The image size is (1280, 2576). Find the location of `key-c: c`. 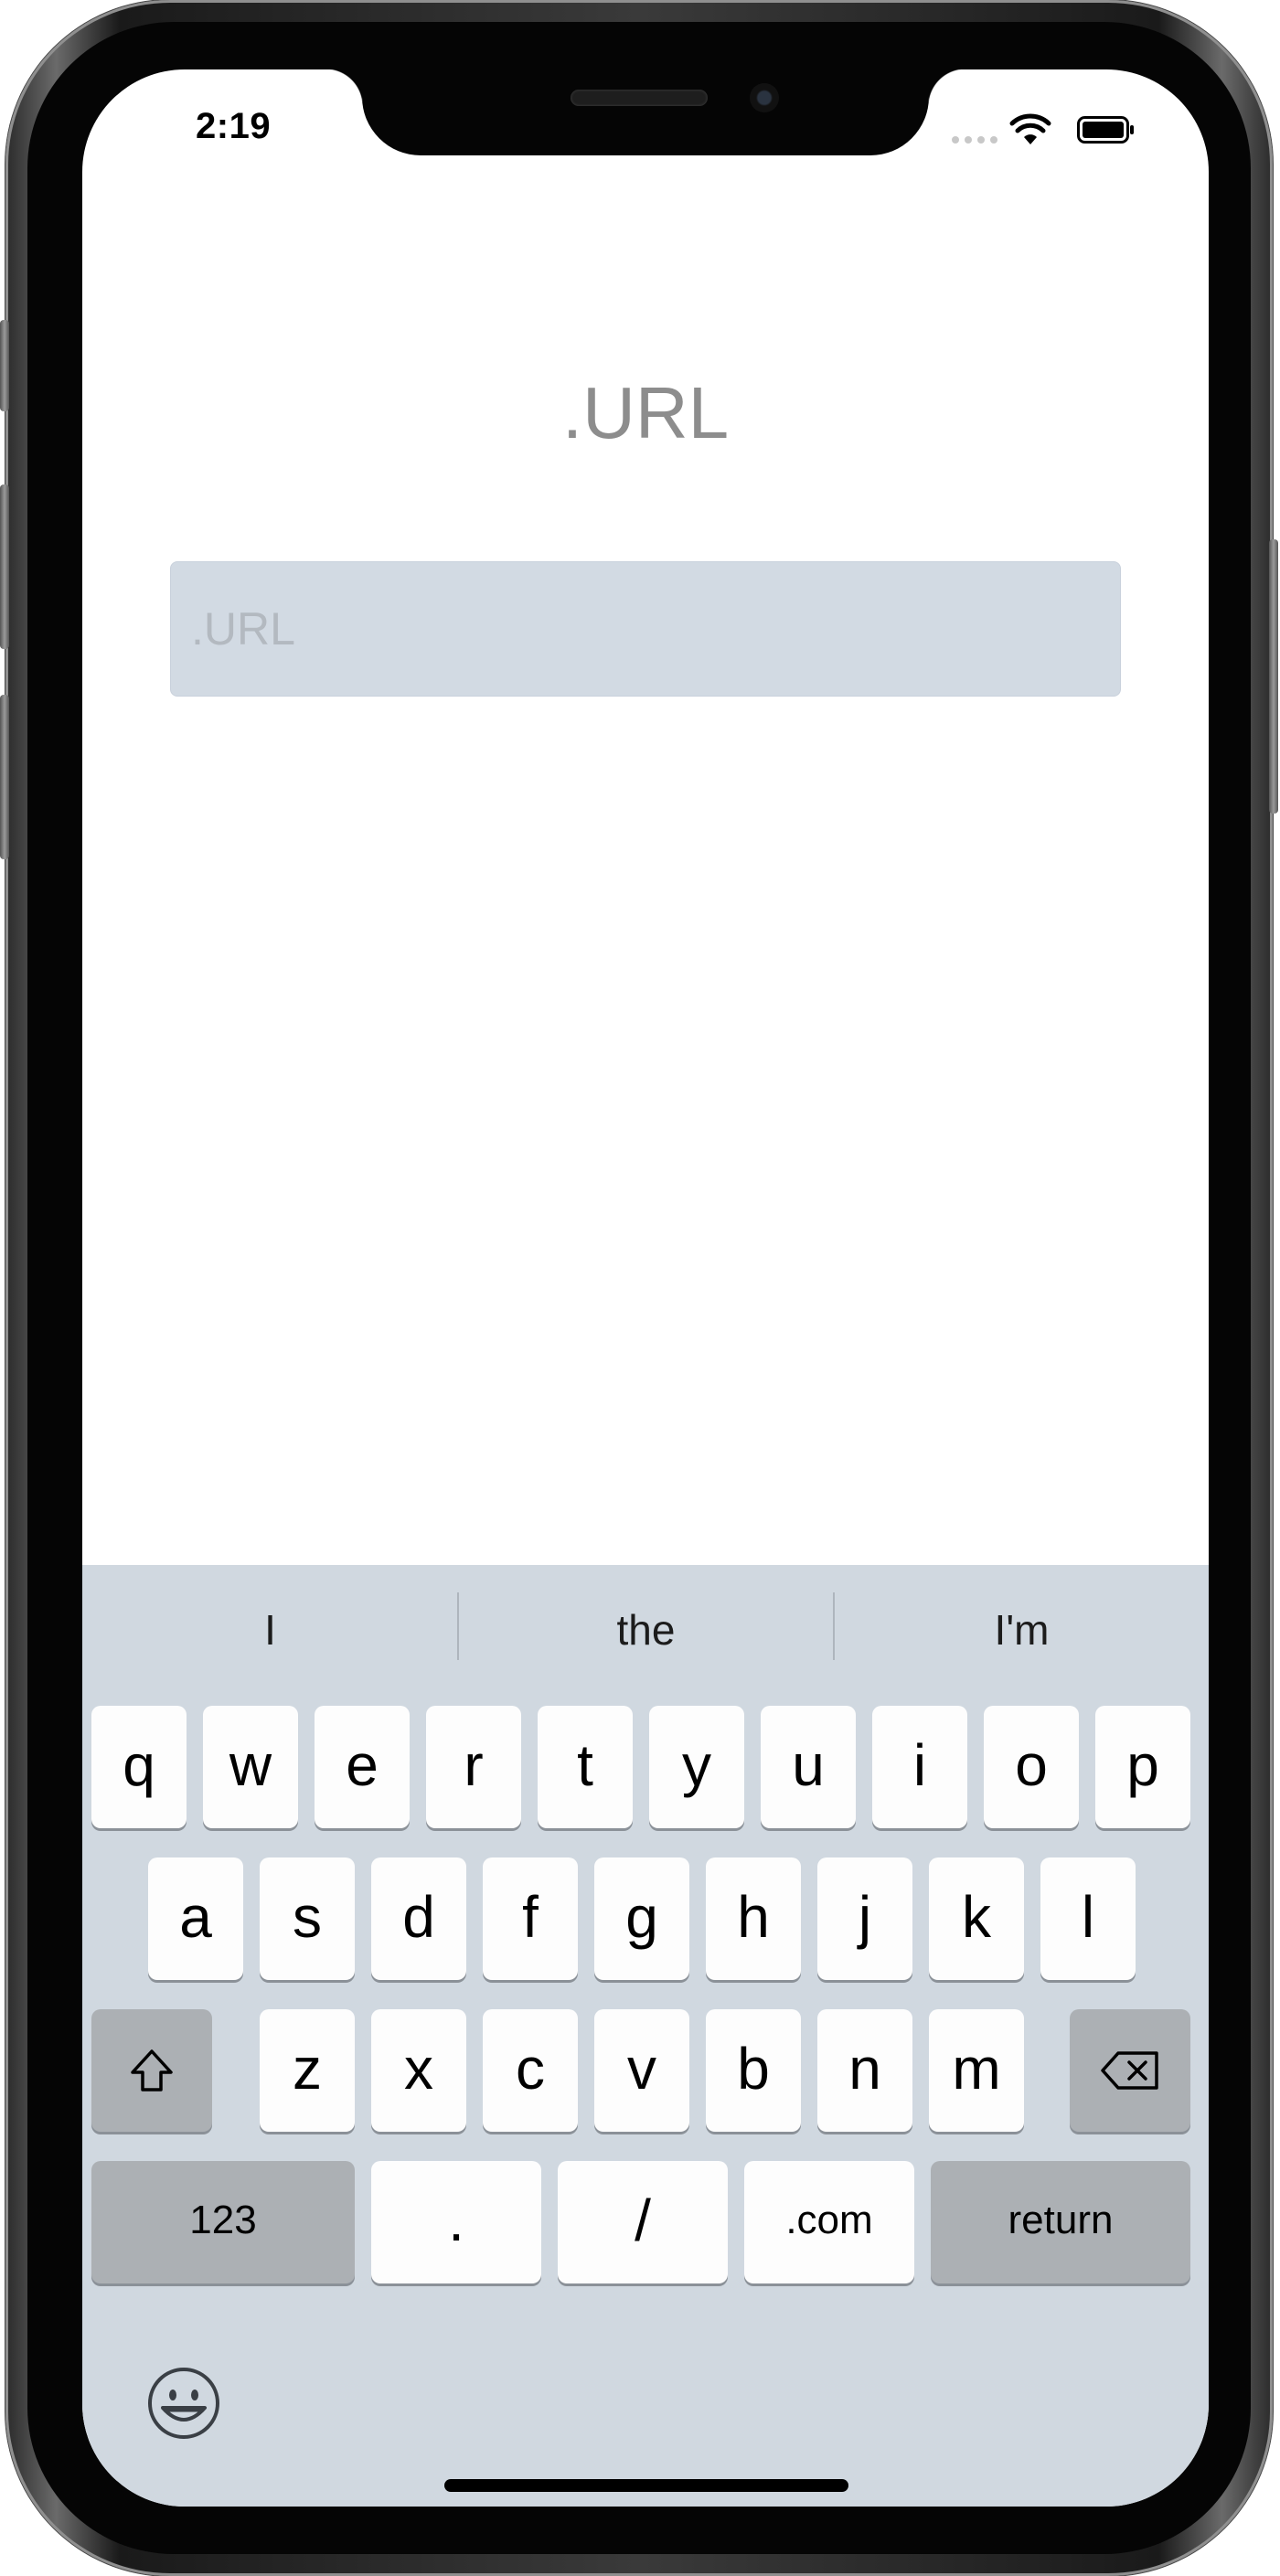

key-c: c is located at coordinates (530, 2070).